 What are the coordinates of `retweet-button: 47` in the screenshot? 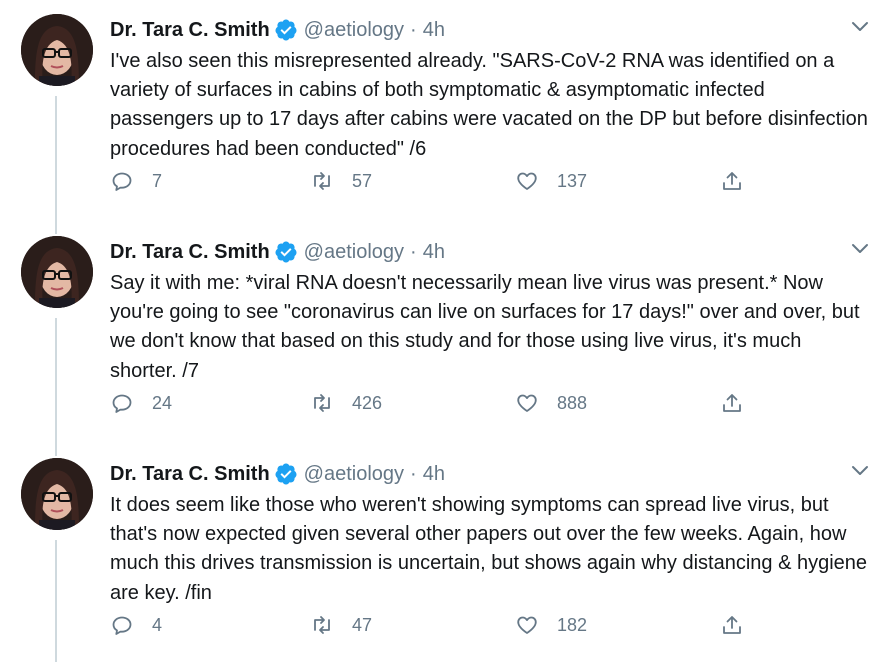 It's located at (341, 625).